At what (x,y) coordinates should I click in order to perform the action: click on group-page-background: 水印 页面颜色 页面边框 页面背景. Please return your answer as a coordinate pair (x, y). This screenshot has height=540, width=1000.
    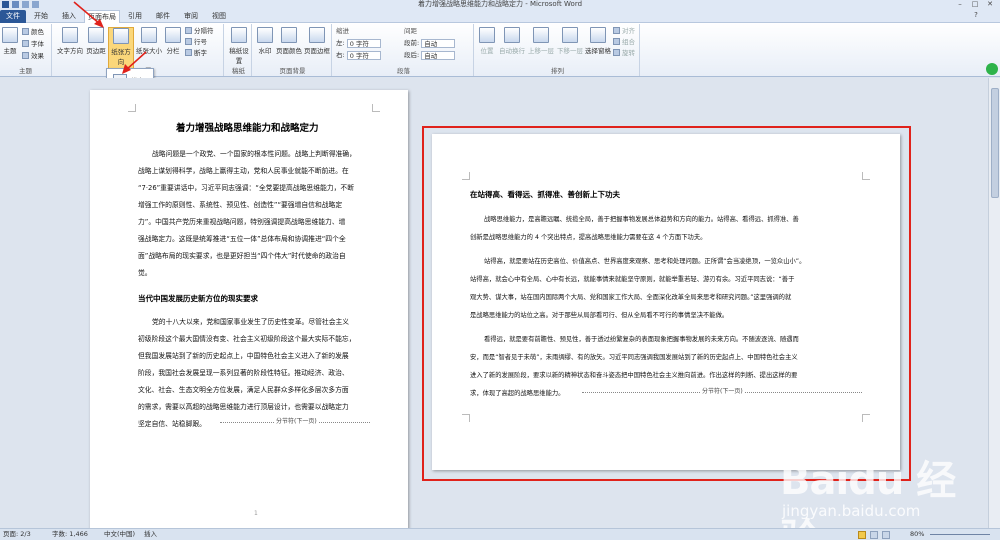
    Looking at the image, I should click on (293, 50).